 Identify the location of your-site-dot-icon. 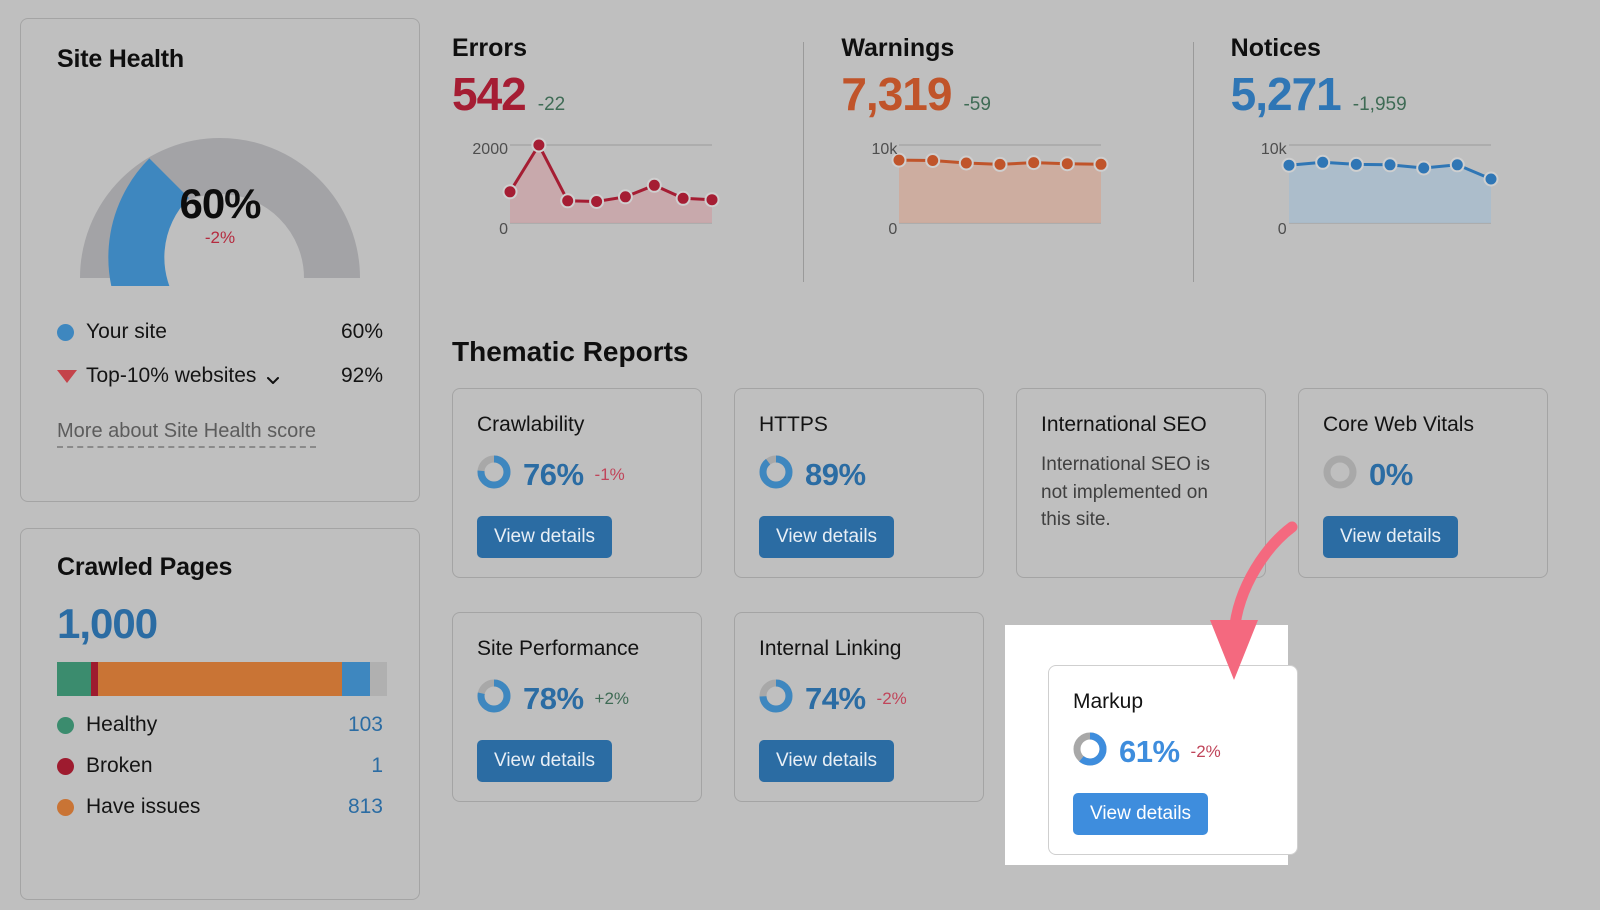
(65, 332).